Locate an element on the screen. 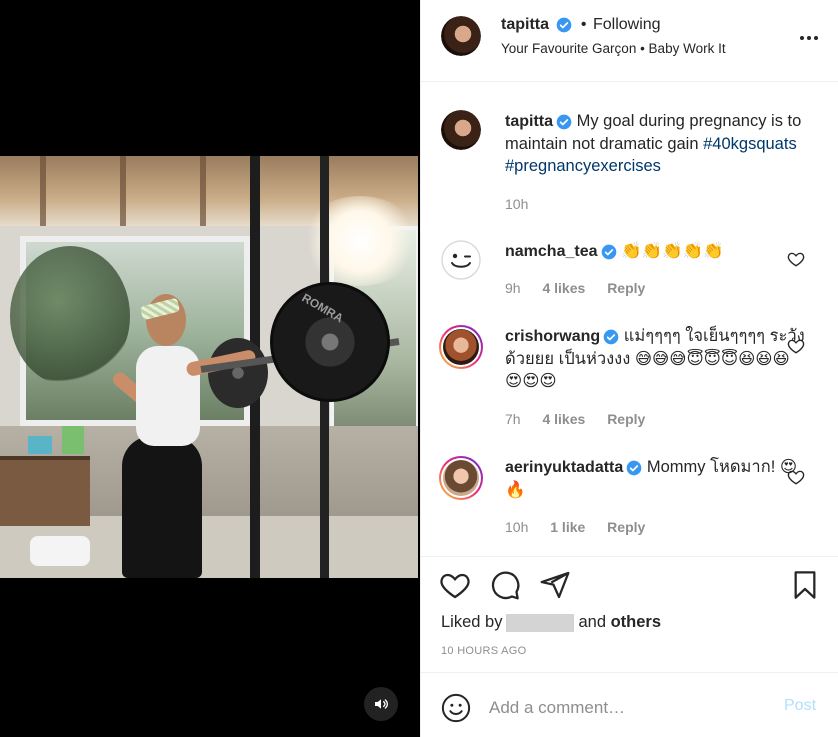 The height and width of the screenshot is (737, 838). sound-toggle-button is located at coordinates (381, 704).